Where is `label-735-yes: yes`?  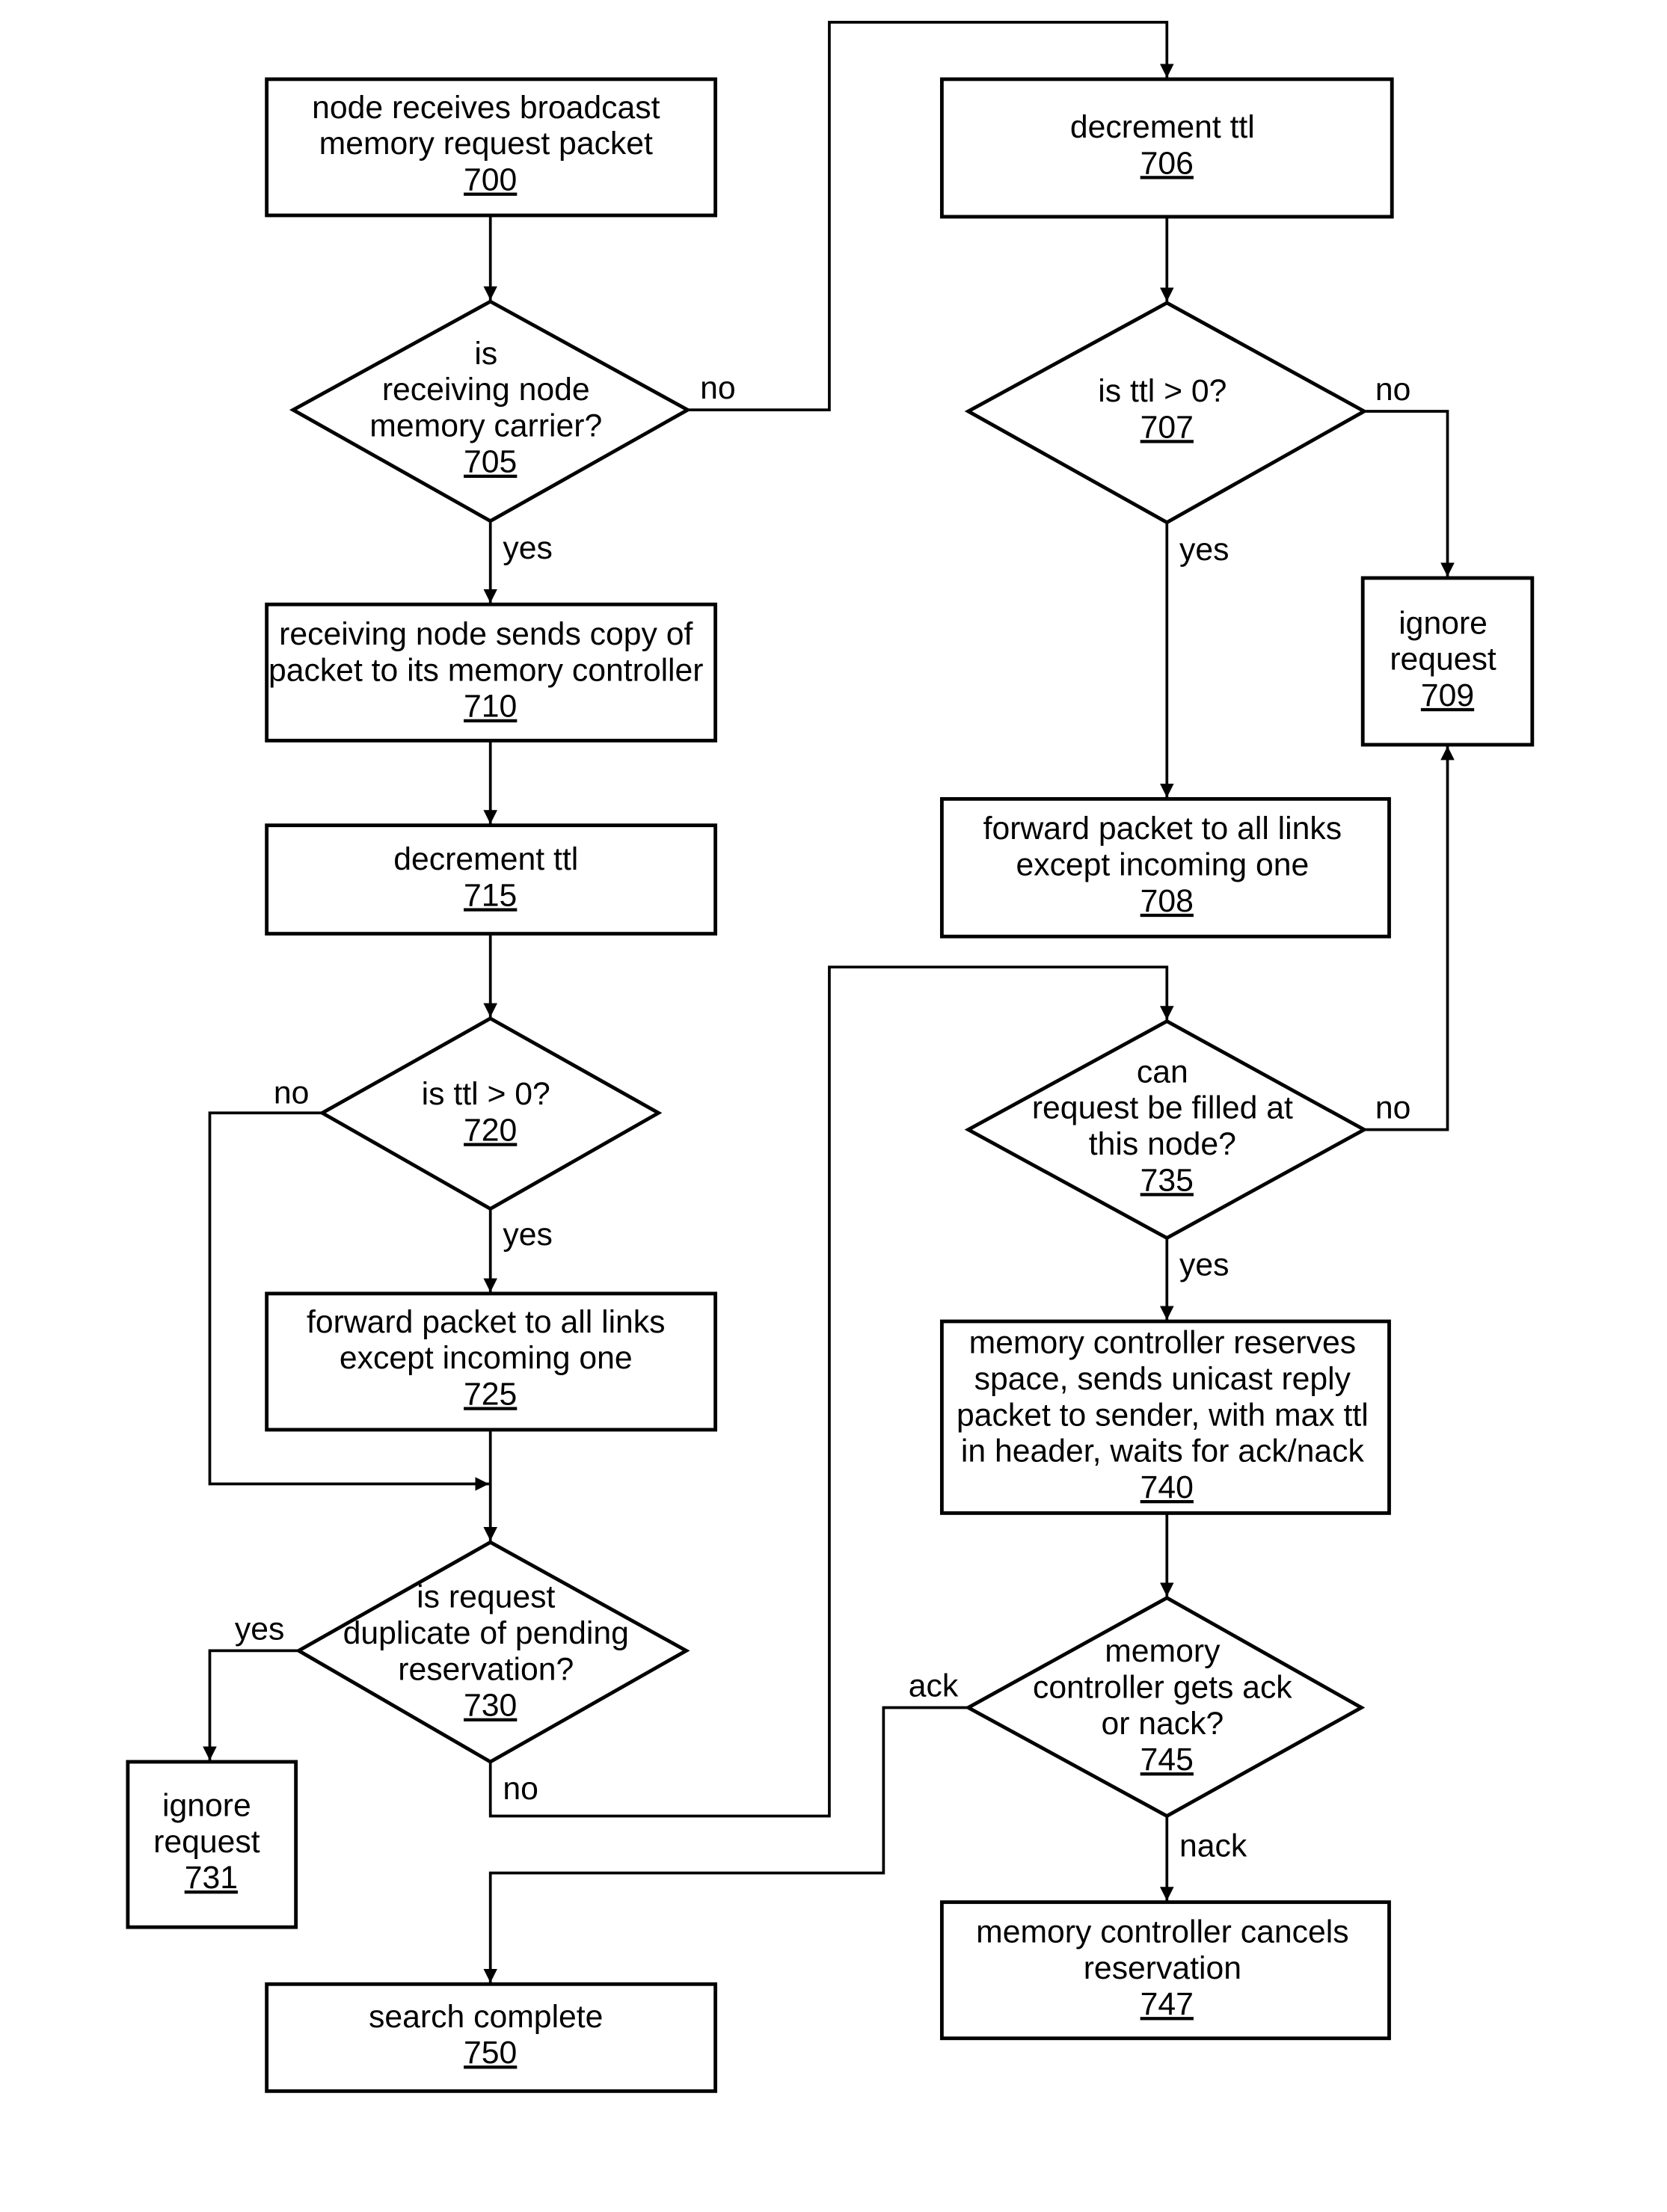
label-735-yes: yes is located at coordinates (1204, 1265).